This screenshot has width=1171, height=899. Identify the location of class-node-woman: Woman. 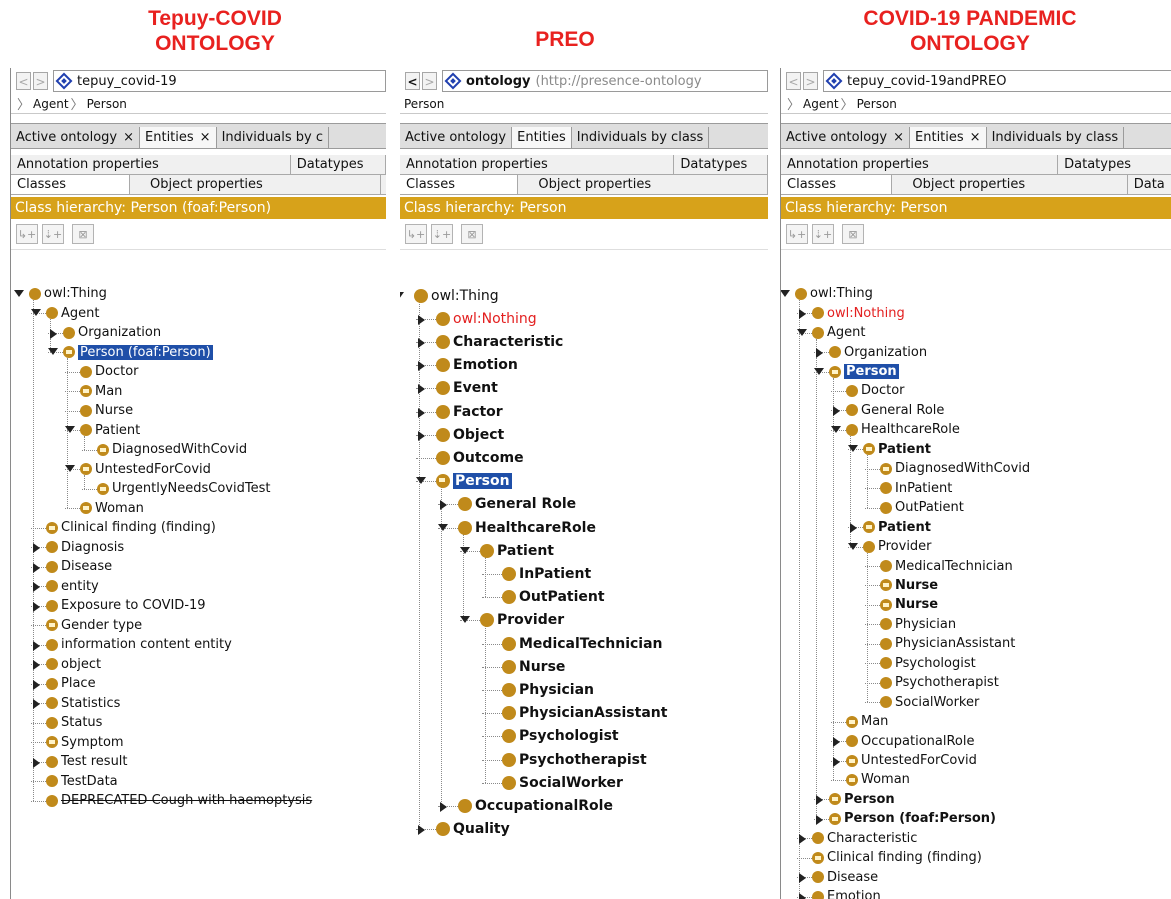
(112, 508).